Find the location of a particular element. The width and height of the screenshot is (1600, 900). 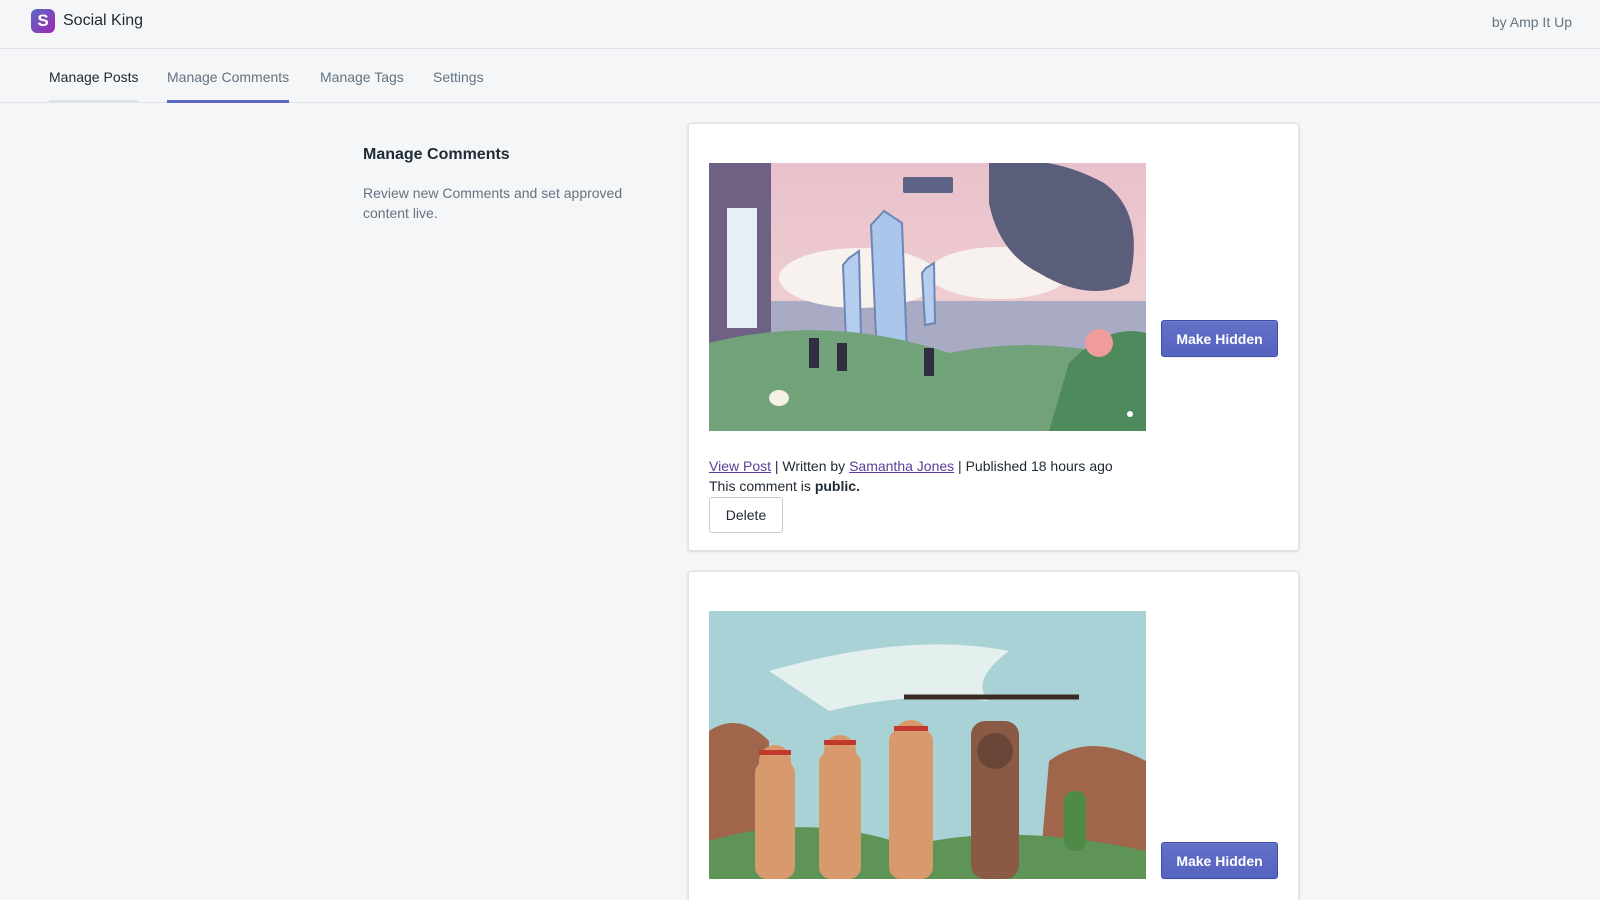

app-logo-icon: S is located at coordinates (43, 21).